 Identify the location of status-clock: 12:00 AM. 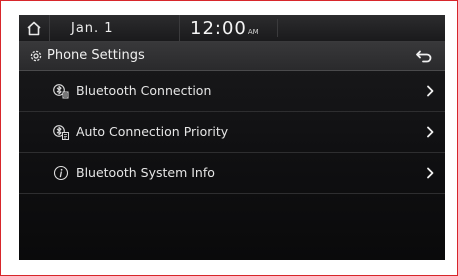
(219, 28).